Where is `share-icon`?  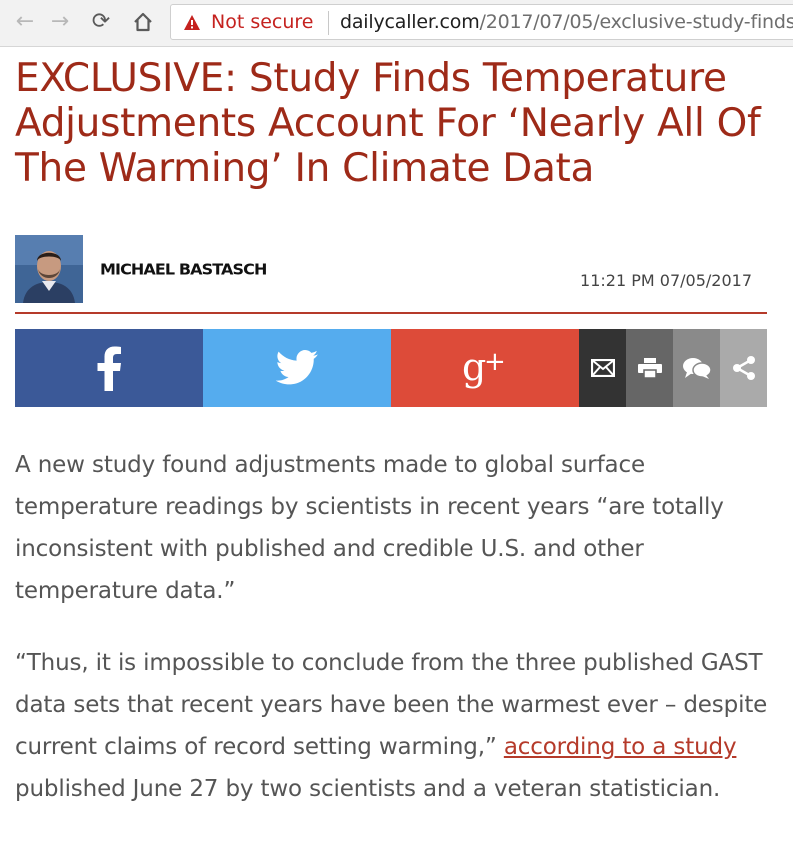
share-icon is located at coordinates (743, 368).